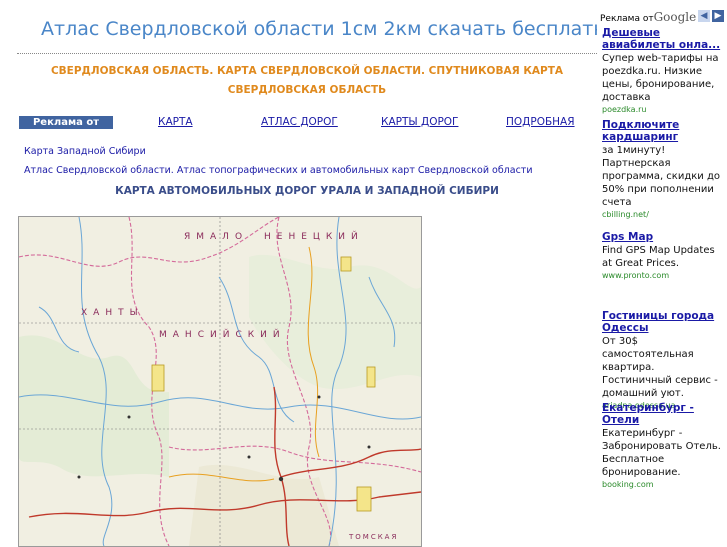 Image resolution: width=727 pixels, height=547 pixels. Describe the element at coordinates (175, 122) in the screenshot. I see `nav-link-karta: КАРТА` at that location.